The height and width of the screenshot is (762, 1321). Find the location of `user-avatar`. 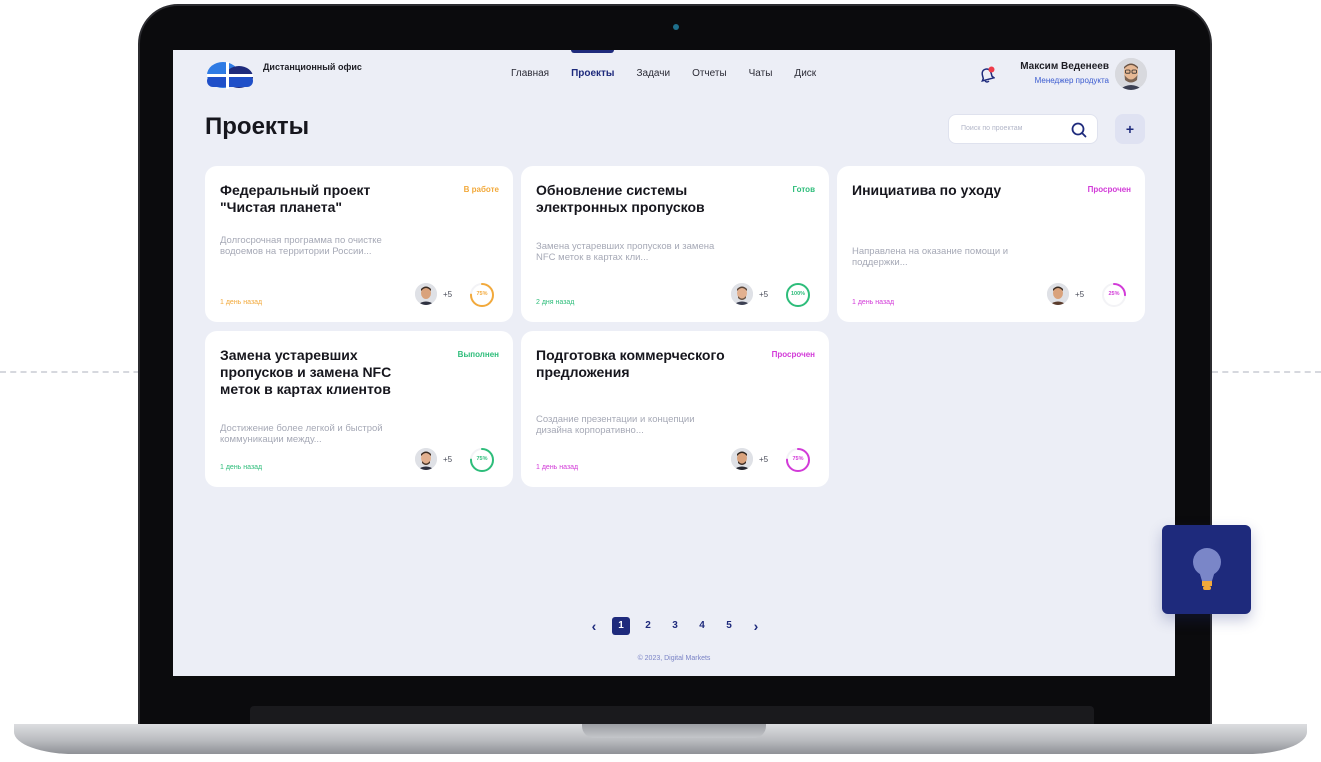

user-avatar is located at coordinates (1131, 74).